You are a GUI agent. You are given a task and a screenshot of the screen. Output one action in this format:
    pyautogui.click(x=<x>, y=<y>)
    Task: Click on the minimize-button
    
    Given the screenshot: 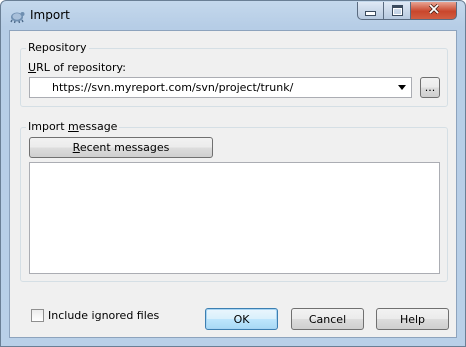 What is the action you would take?
    pyautogui.click(x=370, y=11)
    